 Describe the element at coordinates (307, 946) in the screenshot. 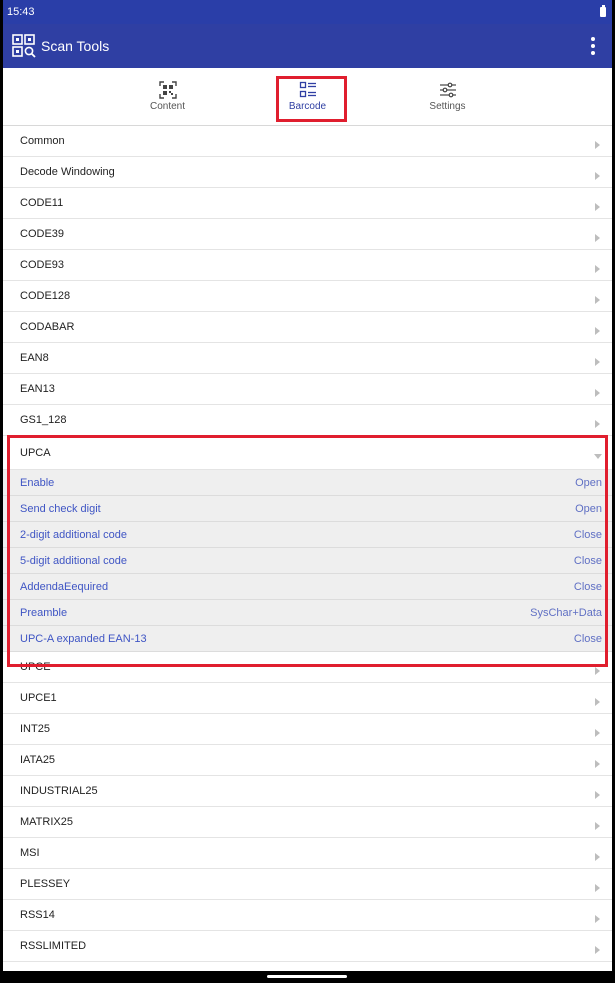

I see `list-item: RSSLIMITED` at that location.